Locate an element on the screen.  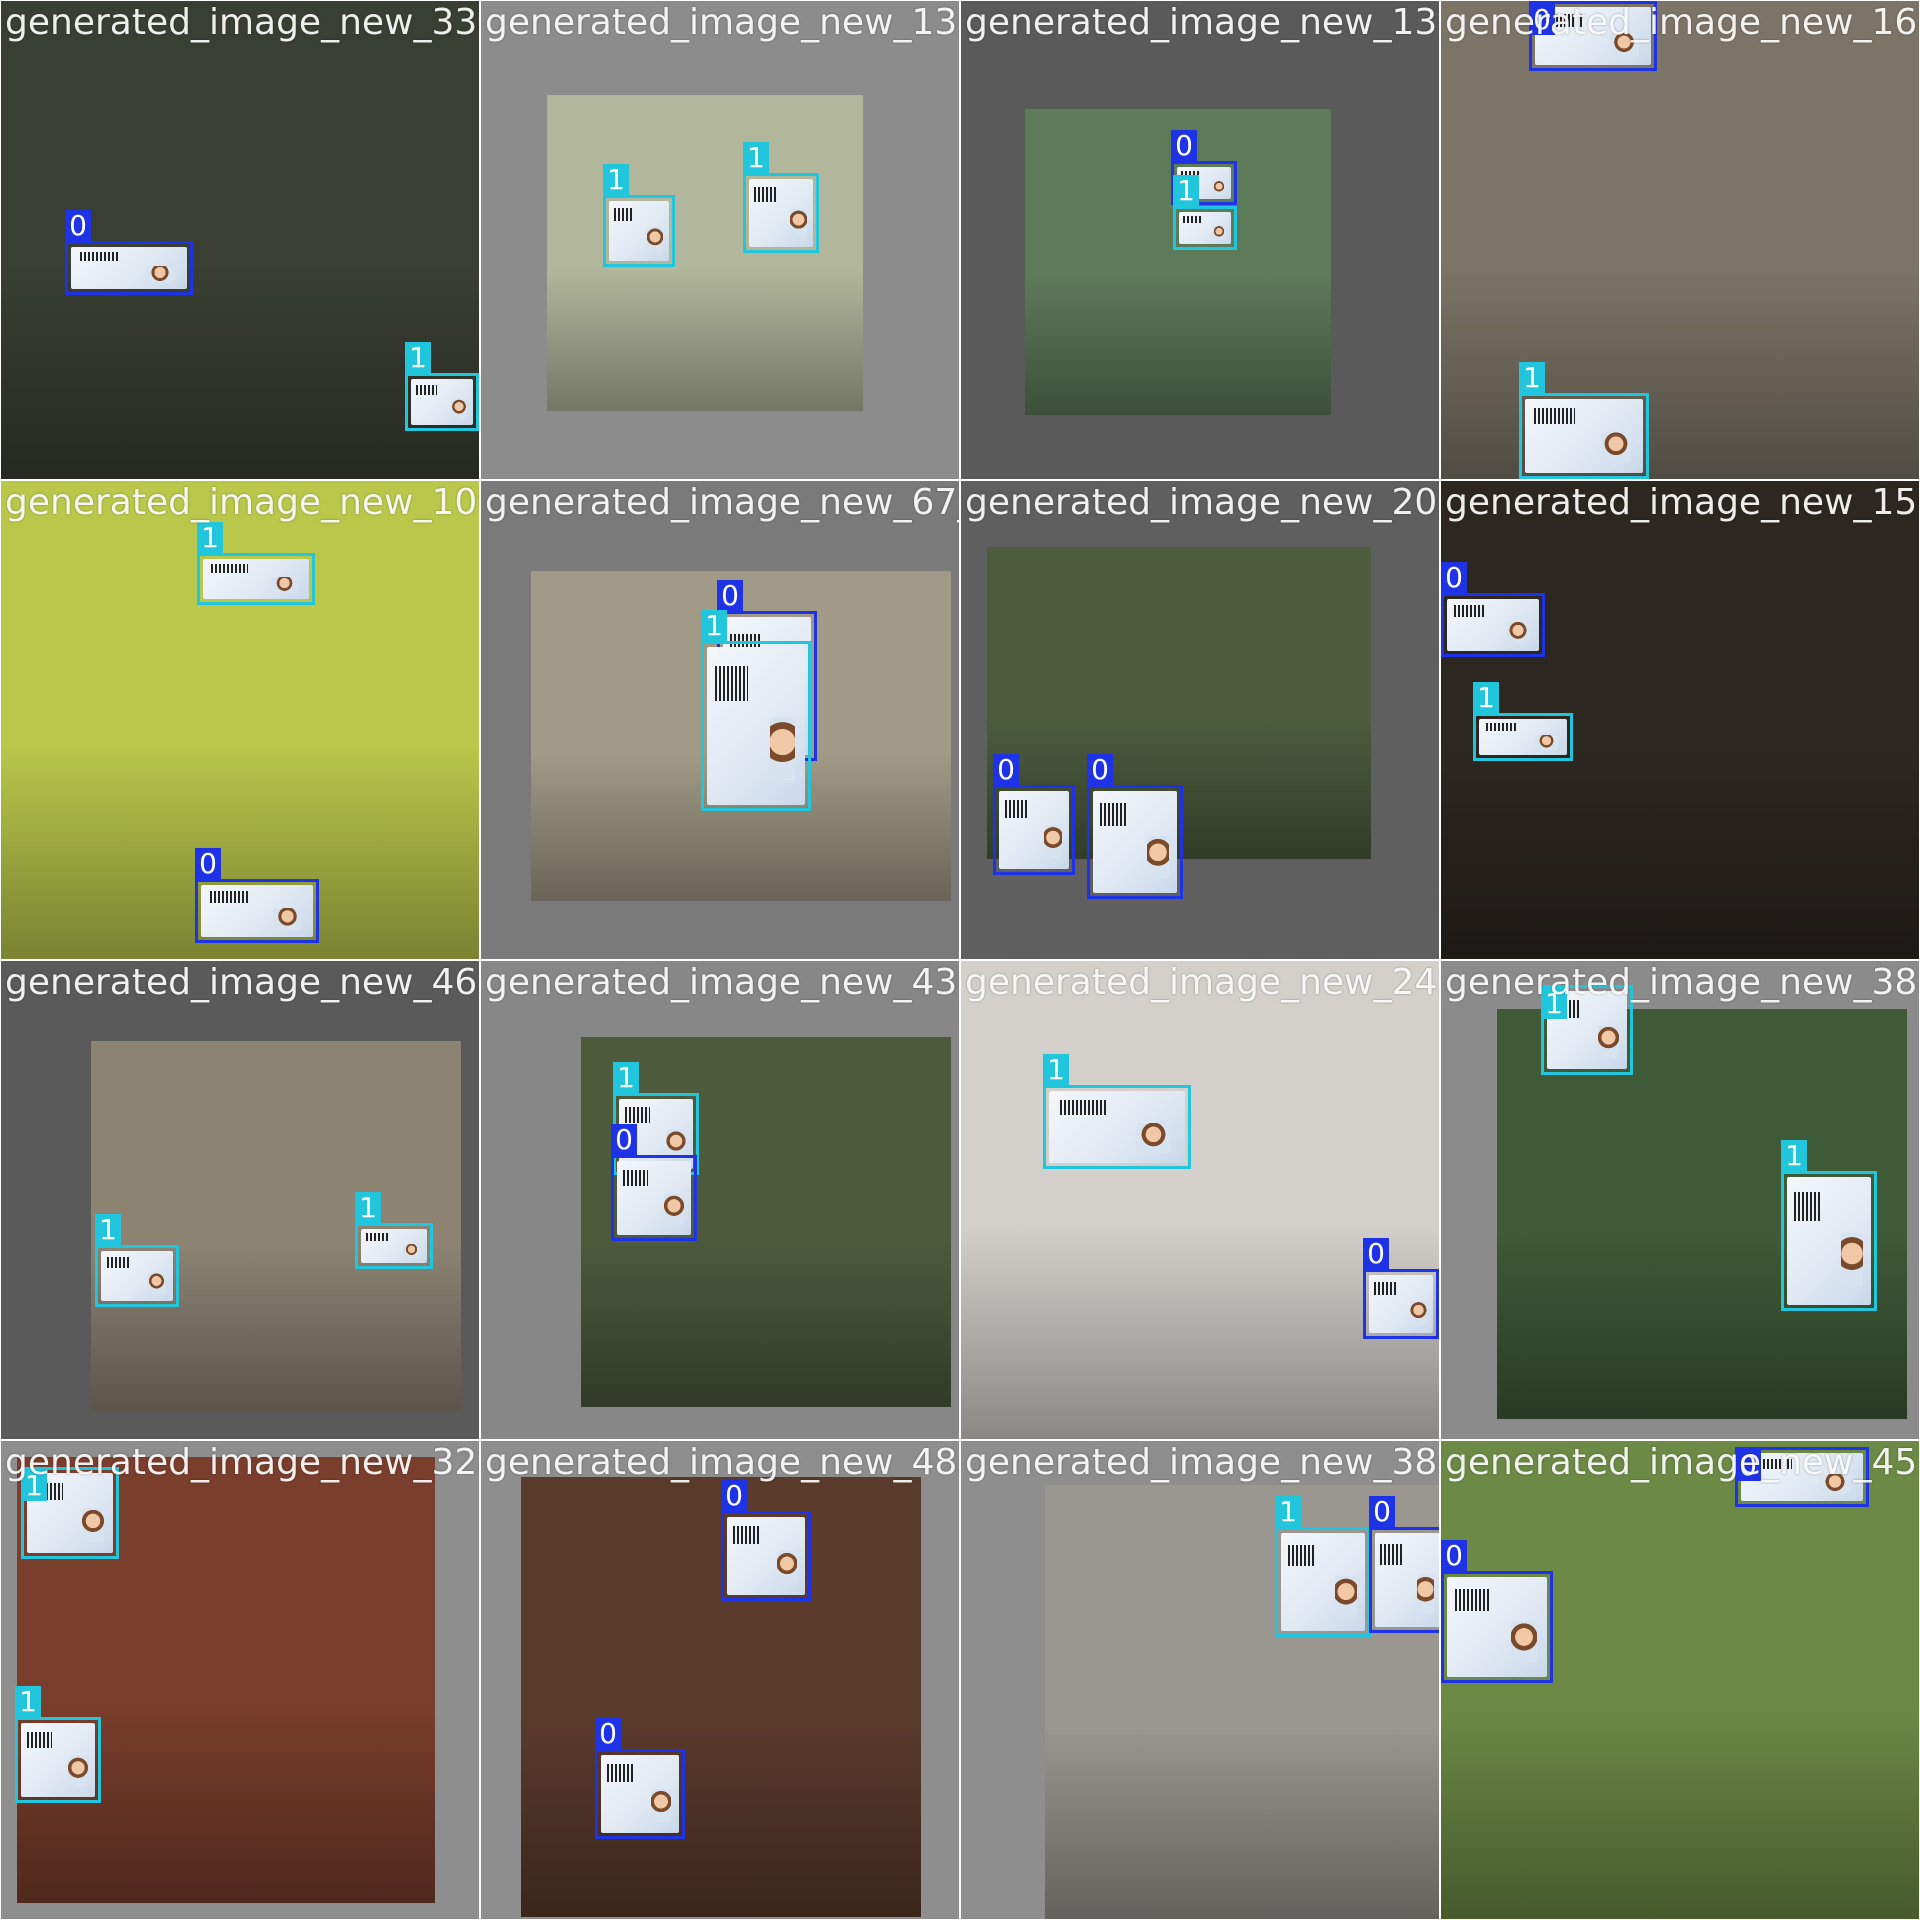
tile-filename: generated_image_new_384 is located at coordinates (1682, 982).